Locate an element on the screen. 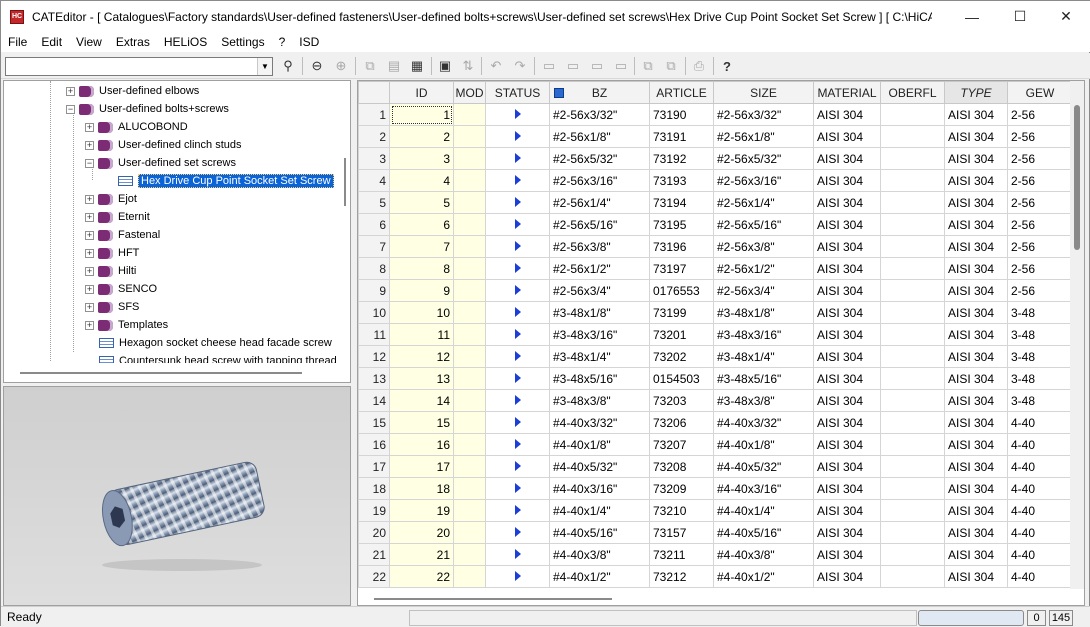 The width and height of the screenshot is (1090, 627). tree-item: + Templates is located at coordinates (126, 325).